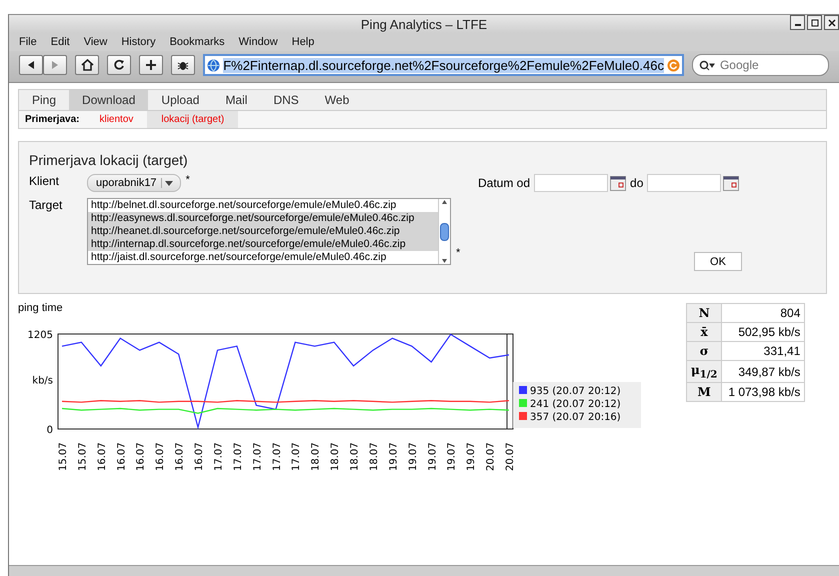 This screenshot has height=576, width=839. I want to click on scroll-down-icon, so click(444, 261).